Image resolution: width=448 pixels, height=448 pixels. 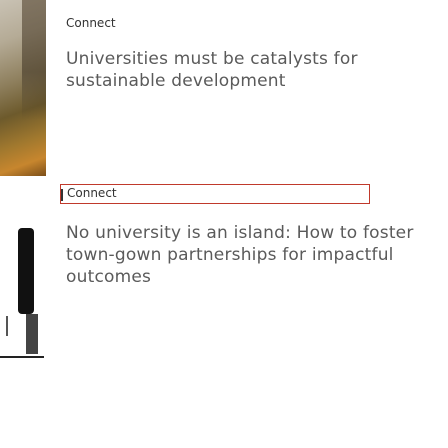 I want to click on article-category-box: Connect, so click(x=215, y=194).